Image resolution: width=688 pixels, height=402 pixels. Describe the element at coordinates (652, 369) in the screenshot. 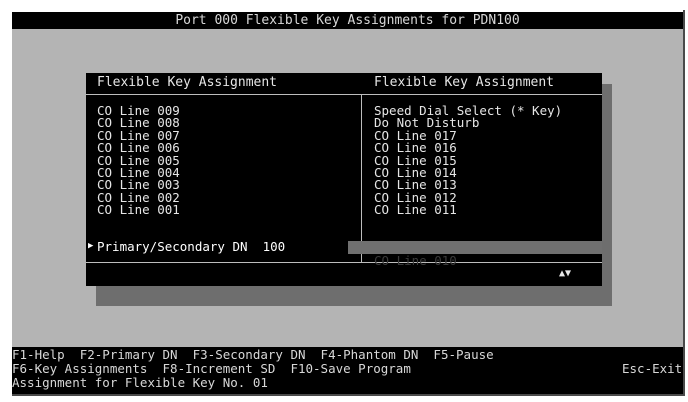

I see `esc-exit-key: Esc-Exit` at that location.